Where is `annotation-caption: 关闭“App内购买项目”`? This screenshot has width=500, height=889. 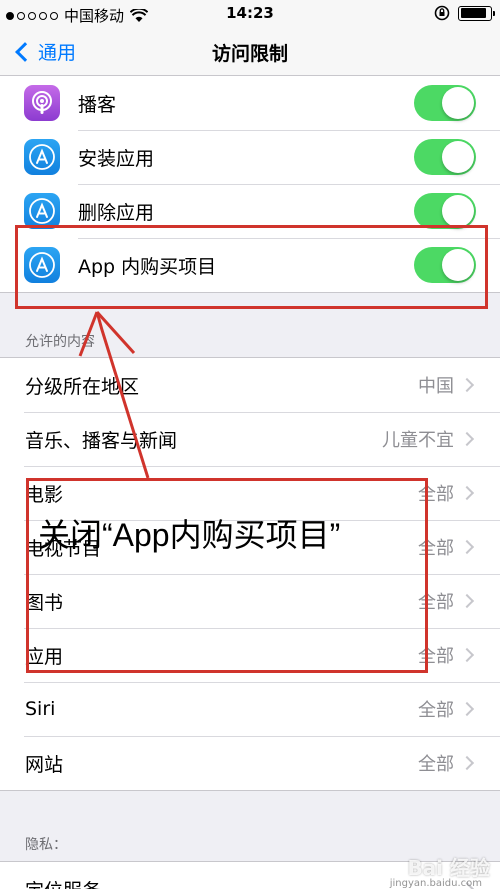
annotation-caption: 关闭“App内购买项目” is located at coordinates (189, 535).